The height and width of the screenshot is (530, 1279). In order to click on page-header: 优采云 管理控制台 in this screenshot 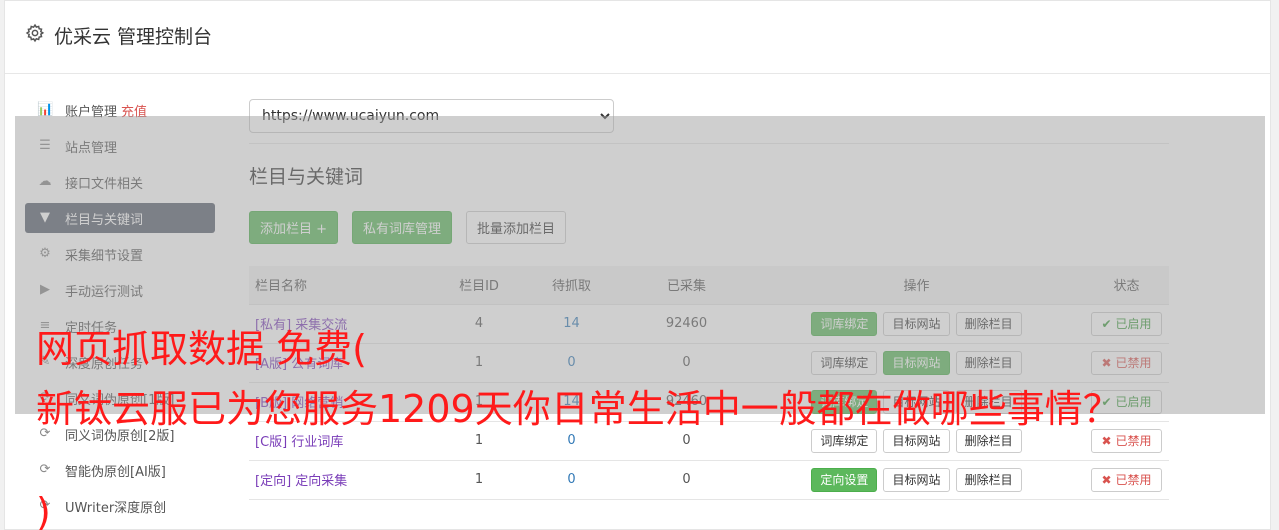, I will do `click(637, 37)`.